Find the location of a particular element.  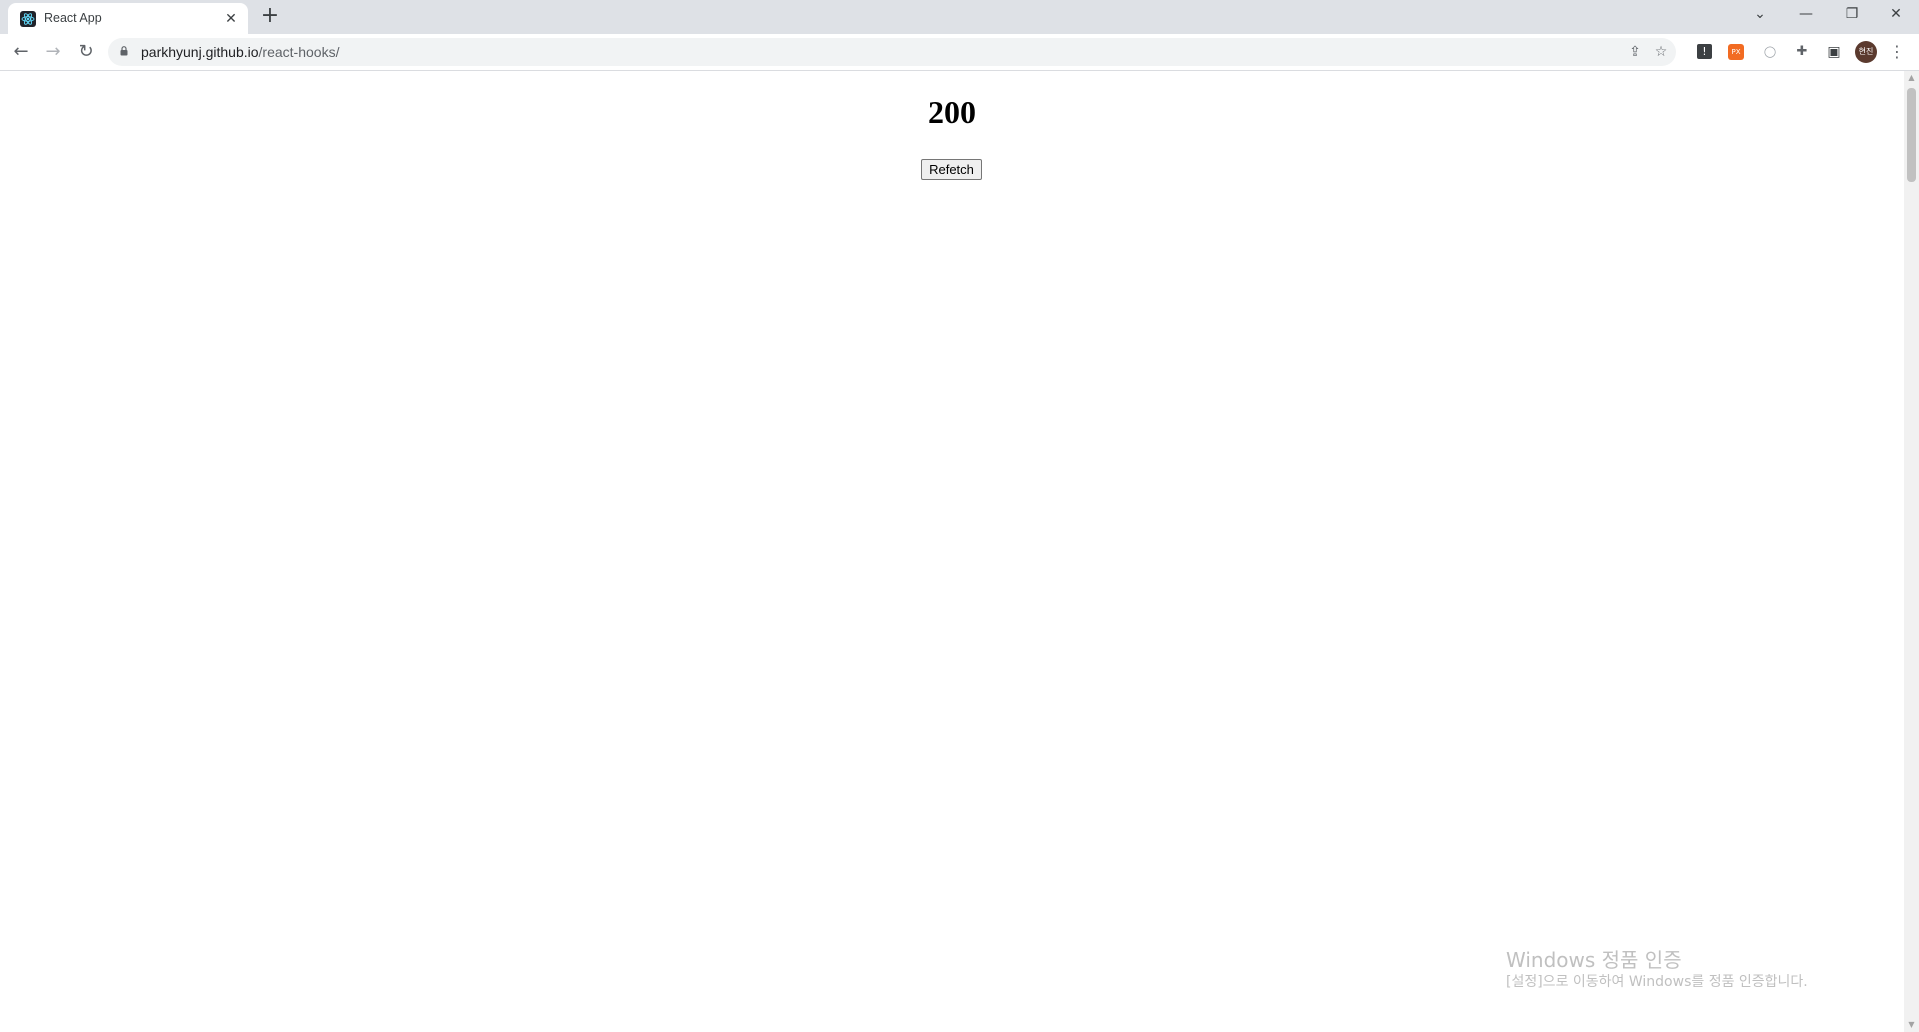

puzzle-icon: ✚ is located at coordinates (1802, 52).